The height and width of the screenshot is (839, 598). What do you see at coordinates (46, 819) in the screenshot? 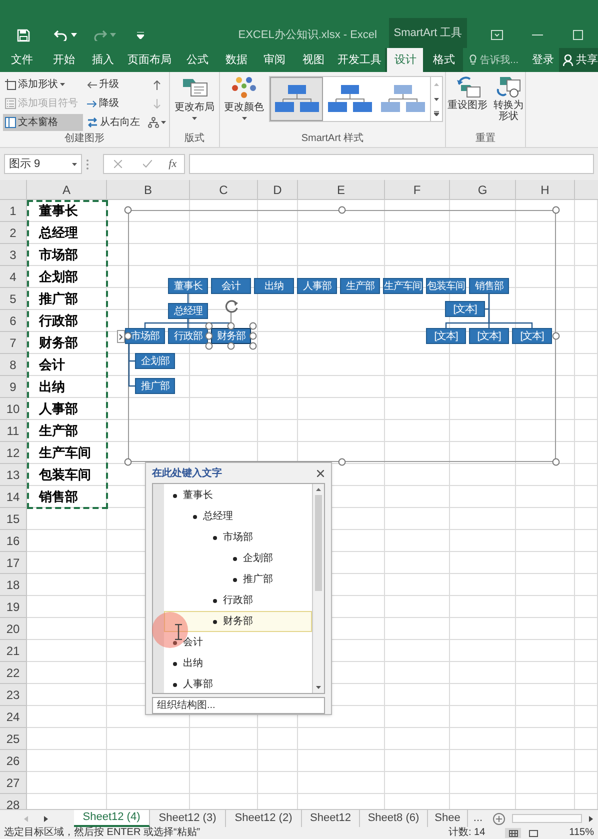
I see `next-sheet-button` at bounding box center [46, 819].